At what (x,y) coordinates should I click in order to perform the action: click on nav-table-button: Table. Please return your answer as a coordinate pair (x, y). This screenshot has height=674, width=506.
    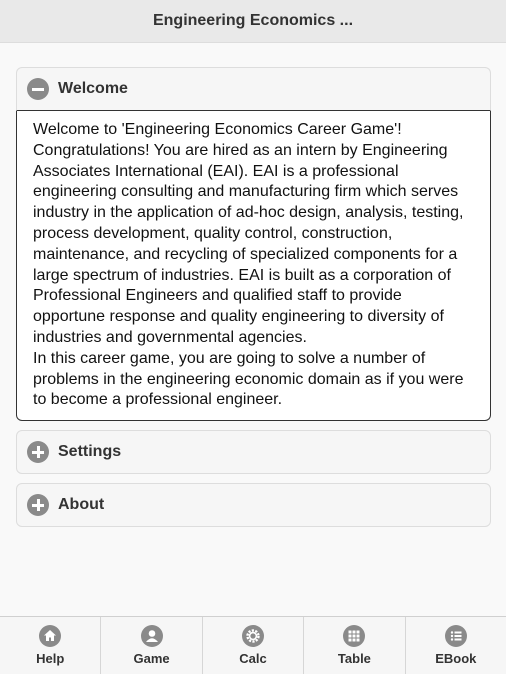
    Looking at the image, I should click on (355, 645).